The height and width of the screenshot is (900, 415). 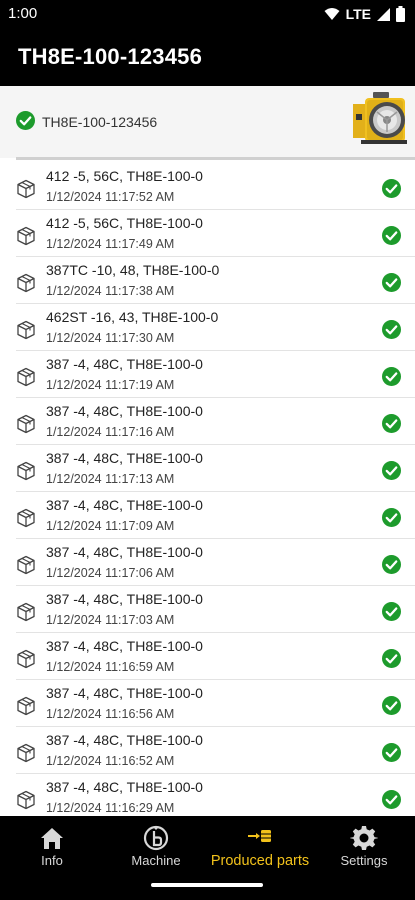 I want to click on nav-machine: Machine, so click(x=156, y=847).